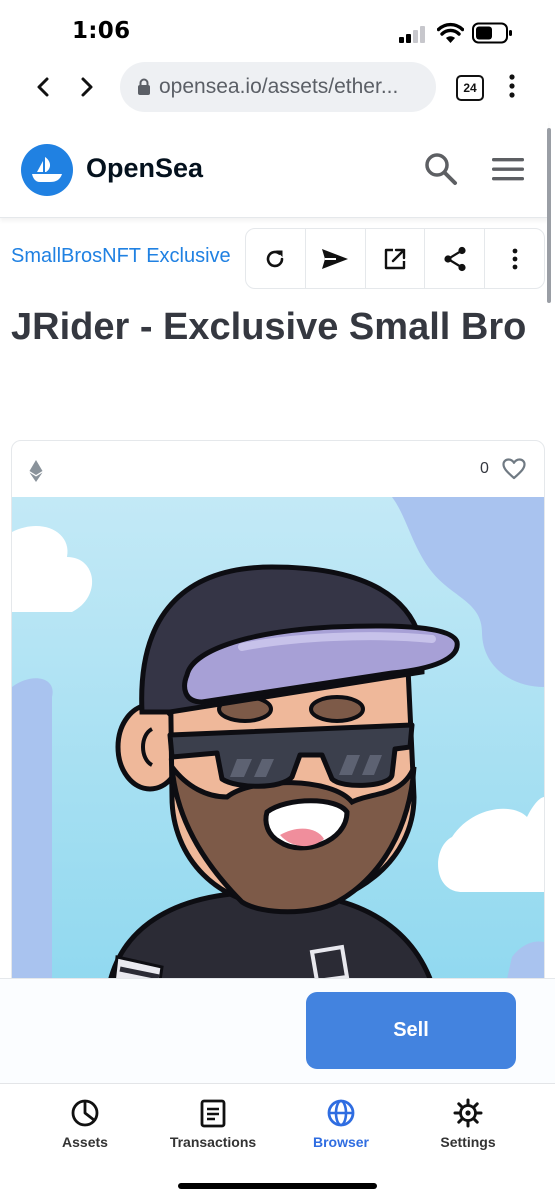  I want to click on tab-browser: Browser, so click(341, 1124).